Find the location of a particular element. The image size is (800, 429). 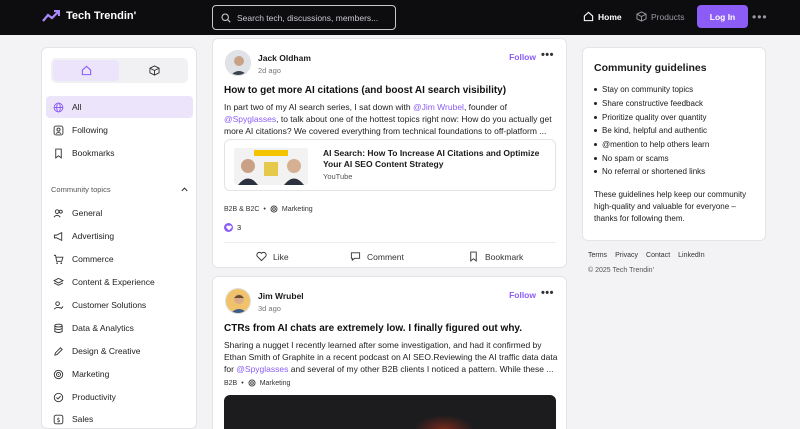

nav-home: Home is located at coordinates (602, 16).